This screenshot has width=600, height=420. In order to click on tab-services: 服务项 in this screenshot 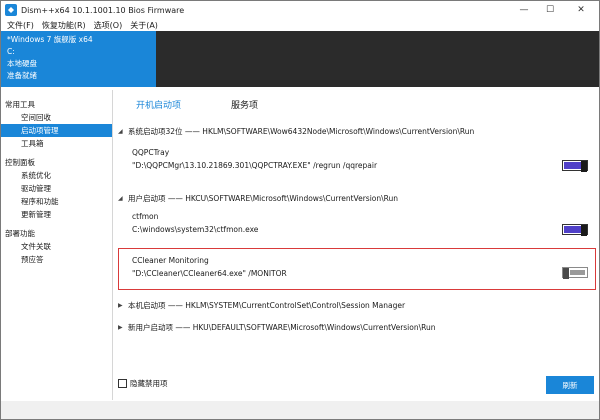, I will do `click(244, 105)`.